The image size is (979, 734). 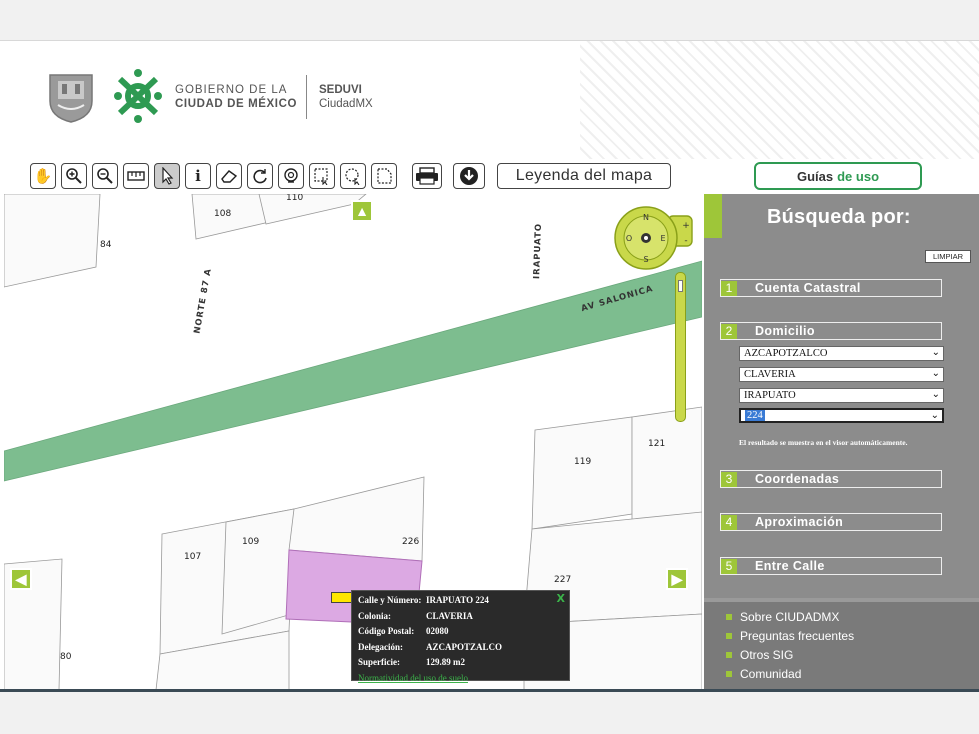 What do you see at coordinates (260, 176) in the screenshot?
I see `refresh-icon` at bounding box center [260, 176].